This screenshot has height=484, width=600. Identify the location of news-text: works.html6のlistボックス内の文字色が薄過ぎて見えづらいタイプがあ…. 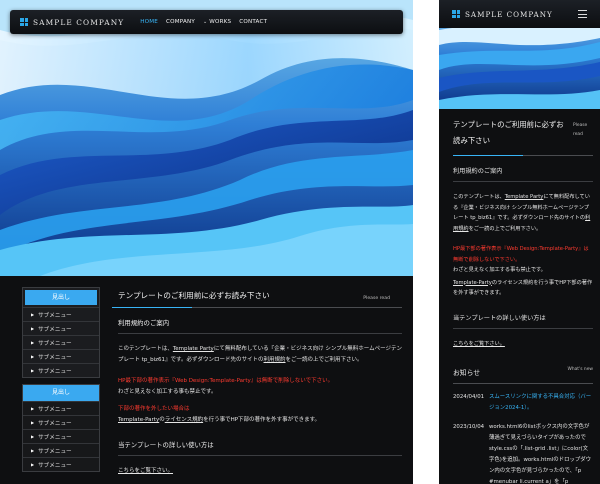
(540, 454).